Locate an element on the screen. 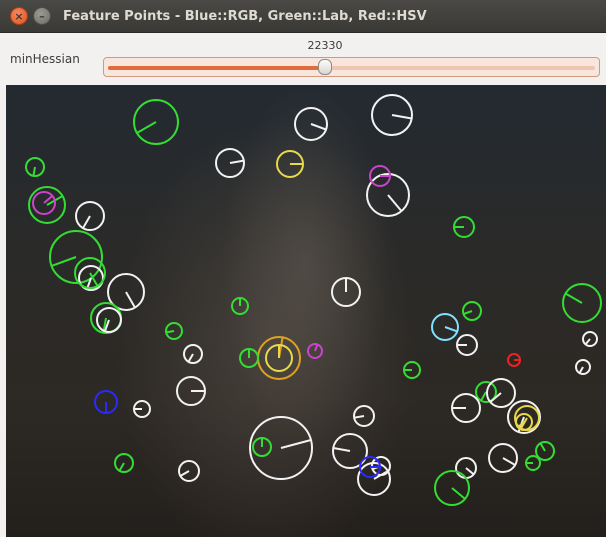 This screenshot has width=606, height=537. min-hessian-slider is located at coordinates (351, 67).